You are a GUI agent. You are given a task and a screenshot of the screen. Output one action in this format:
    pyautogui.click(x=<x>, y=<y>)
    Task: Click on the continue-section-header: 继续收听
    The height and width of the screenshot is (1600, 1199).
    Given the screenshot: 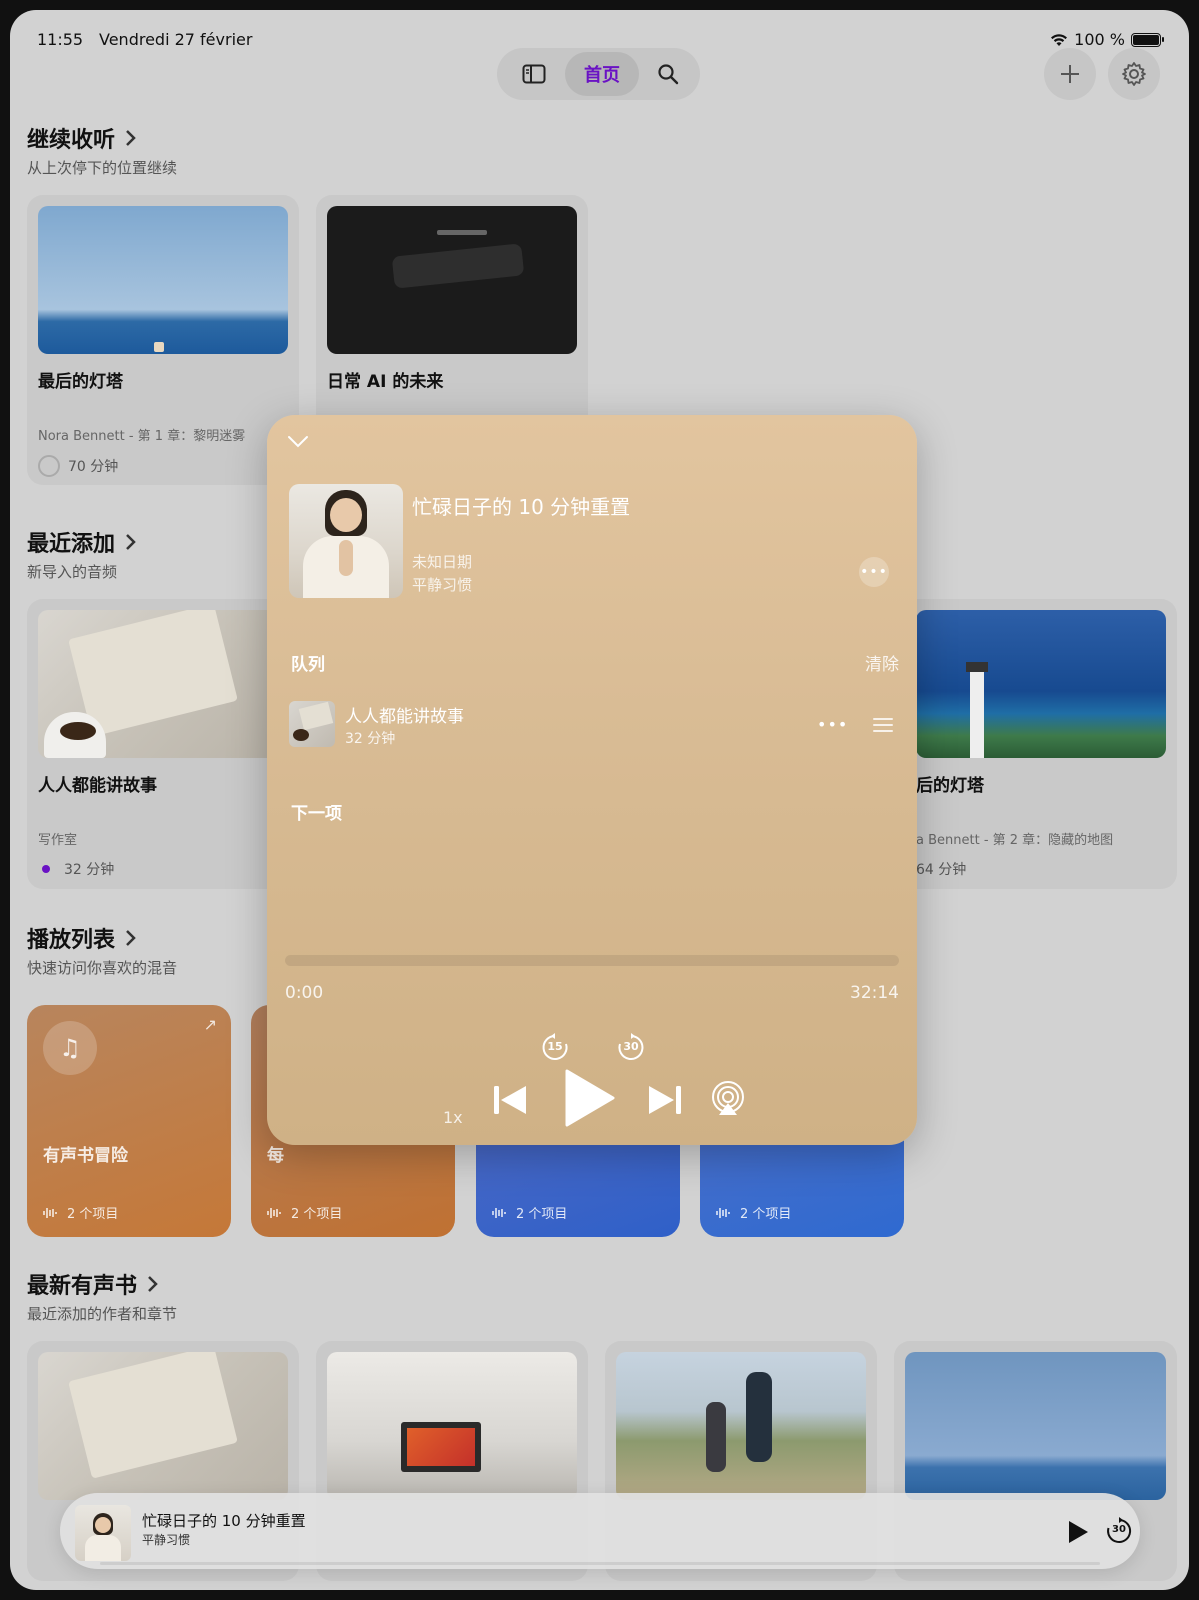 What is the action you would take?
    pyautogui.click(x=82, y=138)
    